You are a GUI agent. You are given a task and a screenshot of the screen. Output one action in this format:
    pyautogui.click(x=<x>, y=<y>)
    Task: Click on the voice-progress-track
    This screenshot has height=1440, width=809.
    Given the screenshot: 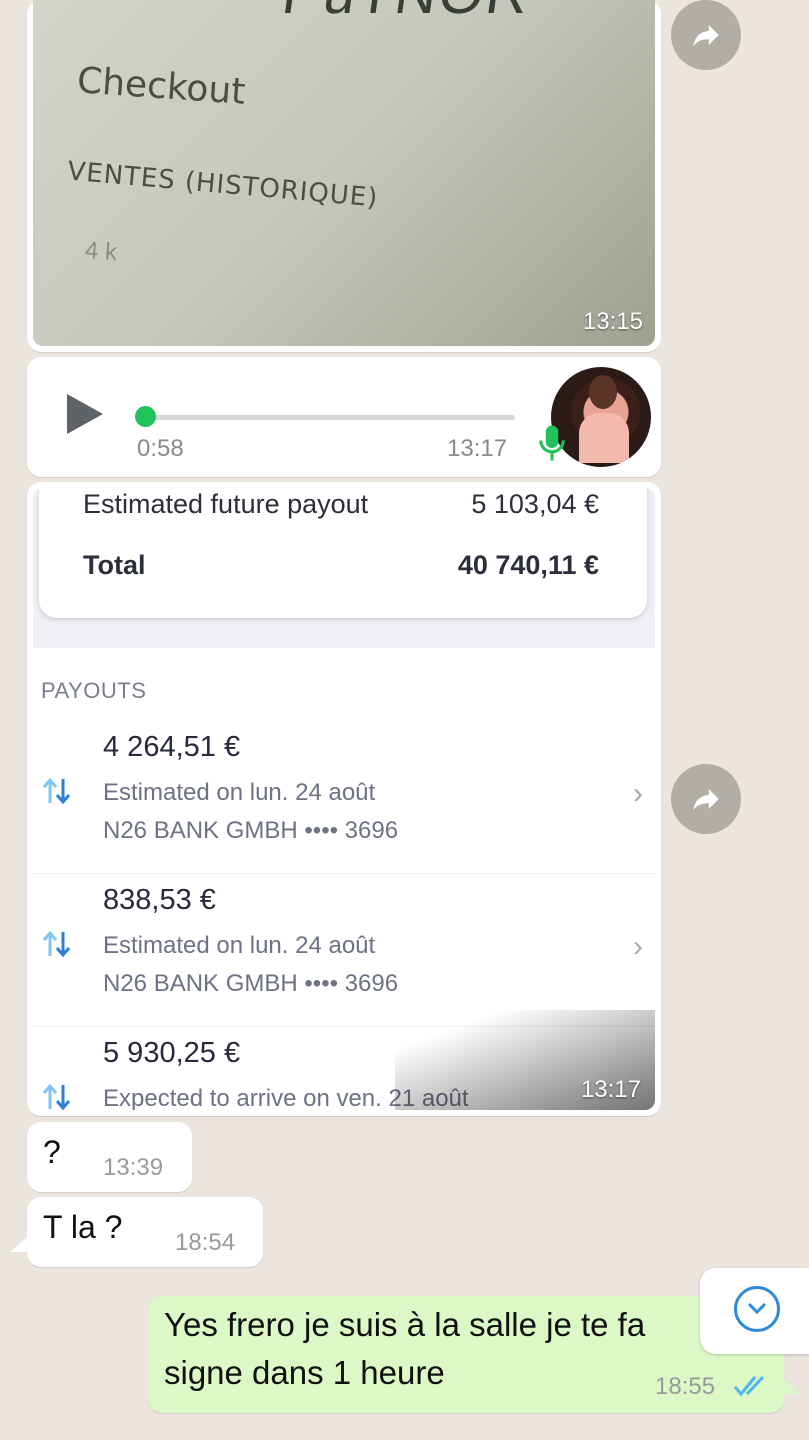 What is the action you would take?
    pyautogui.click(x=330, y=417)
    